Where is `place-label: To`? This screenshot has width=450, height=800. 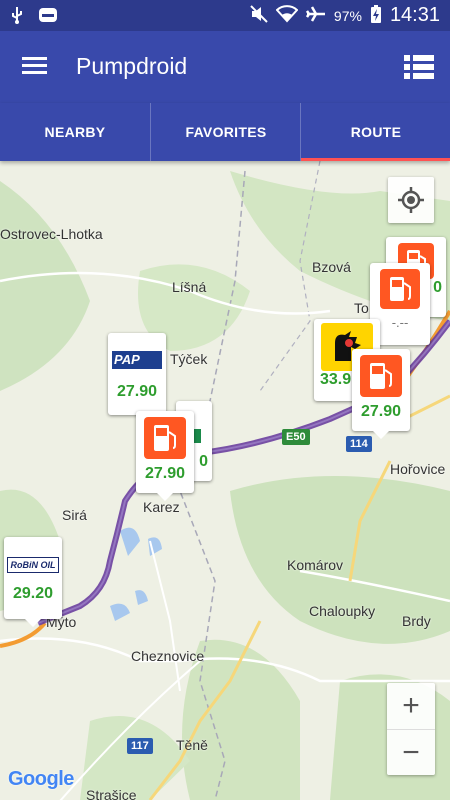 place-label: To is located at coordinates (361, 308).